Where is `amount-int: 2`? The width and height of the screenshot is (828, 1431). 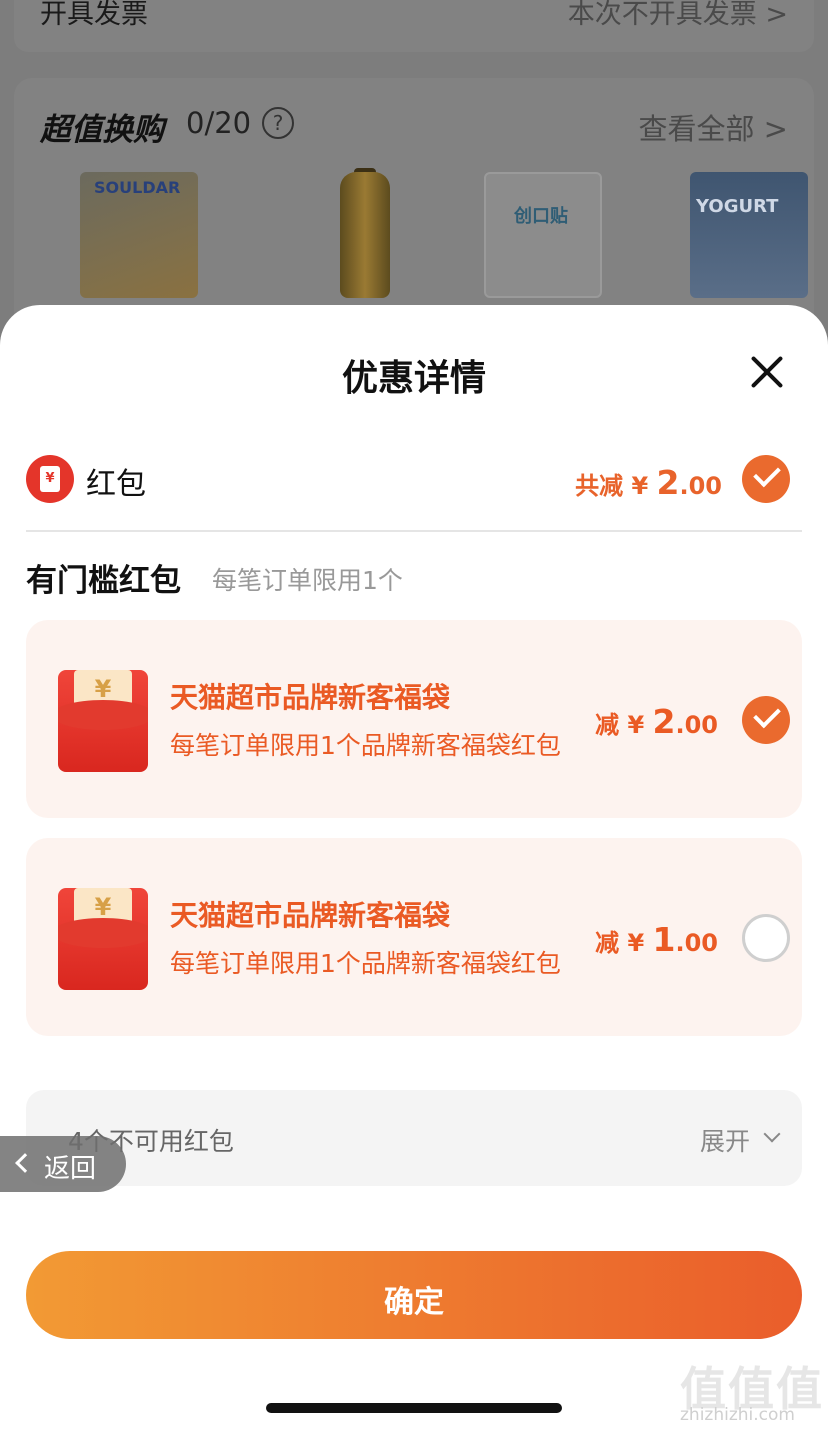
amount-int: 2 is located at coordinates (664, 721).